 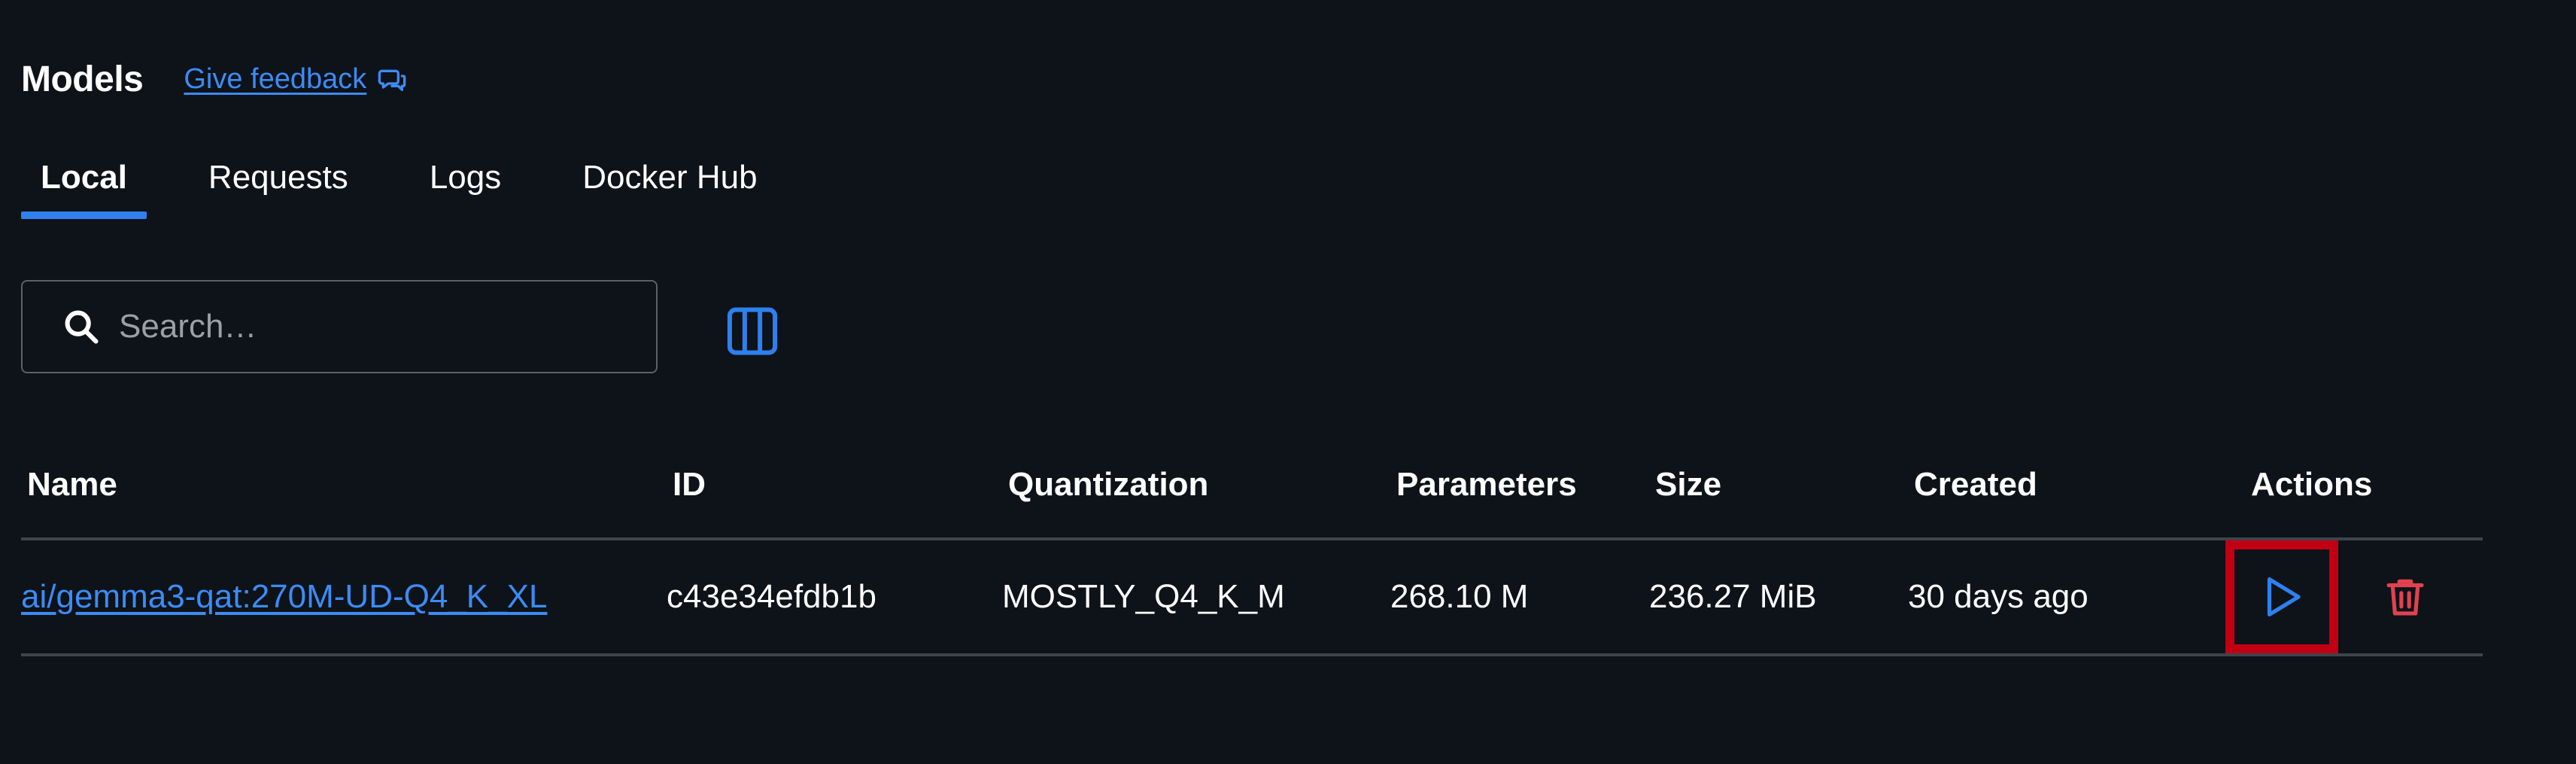 I want to click on cell-quantization: MOSTLY_Q4_K_M, so click(x=1196, y=597).